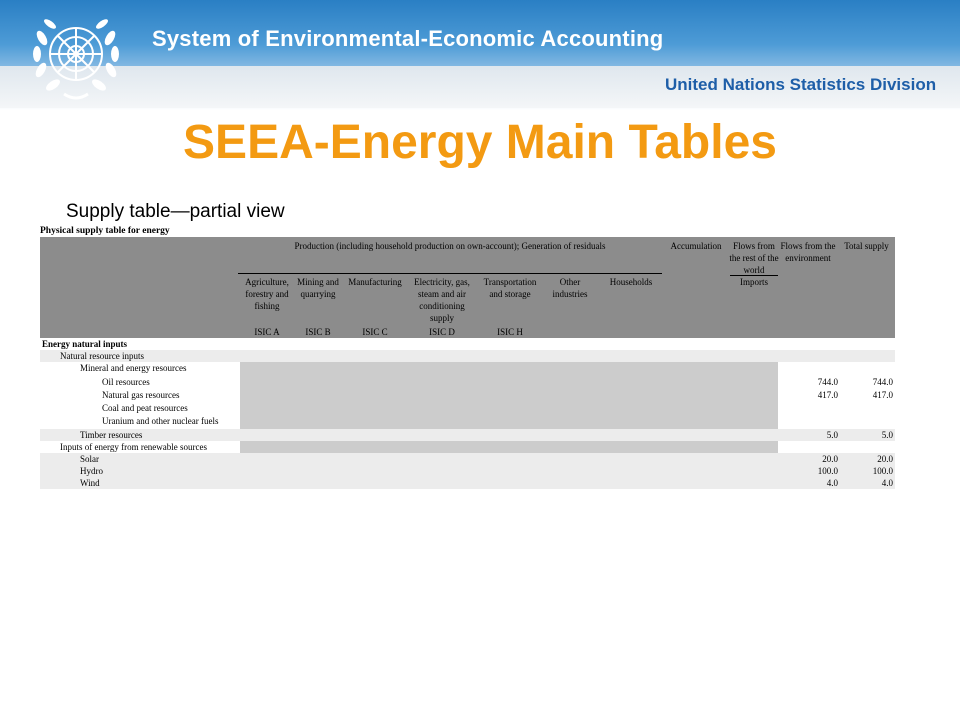 This screenshot has width=960, height=720. I want to click on row-label: Inputs of energy from renewable sources, so click(134, 447).